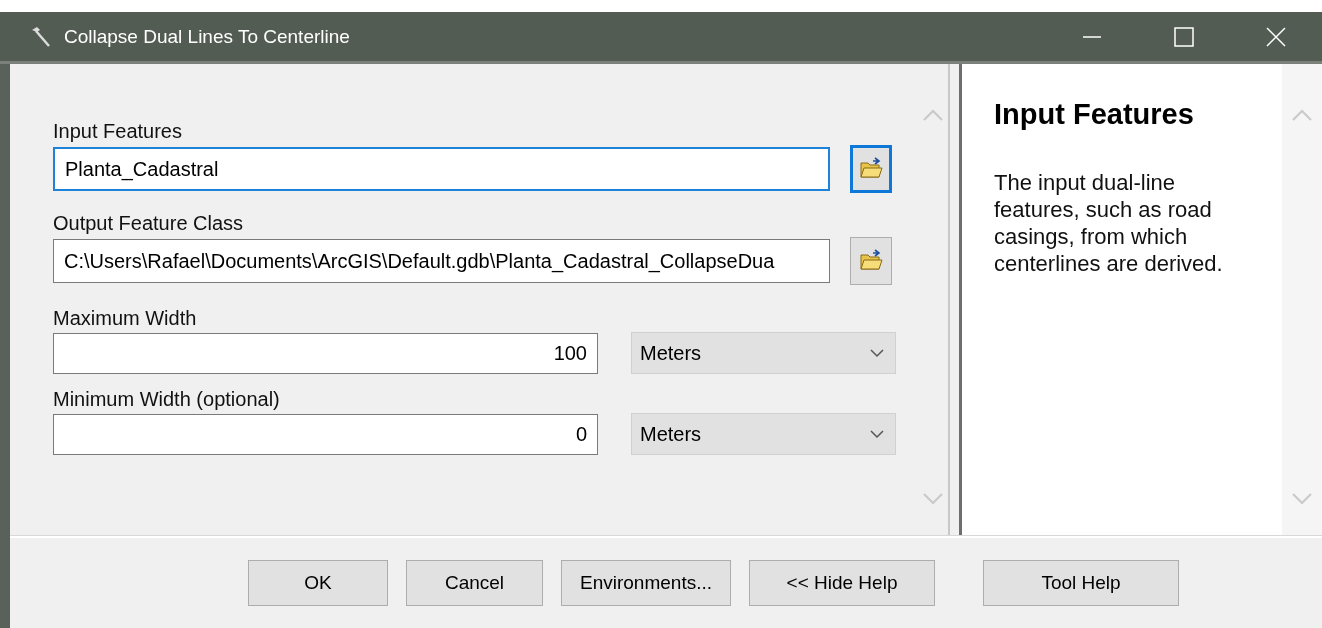  Describe the element at coordinates (1109, 223) in the screenshot. I see `help-text: The input dual-line features, such as road casings, from which centerlines are derived.` at that location.